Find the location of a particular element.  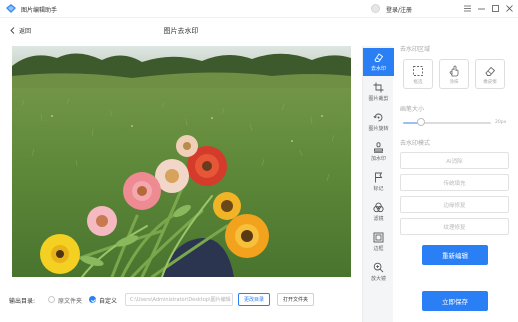

menu-icon is located at coordinates (467, 8).